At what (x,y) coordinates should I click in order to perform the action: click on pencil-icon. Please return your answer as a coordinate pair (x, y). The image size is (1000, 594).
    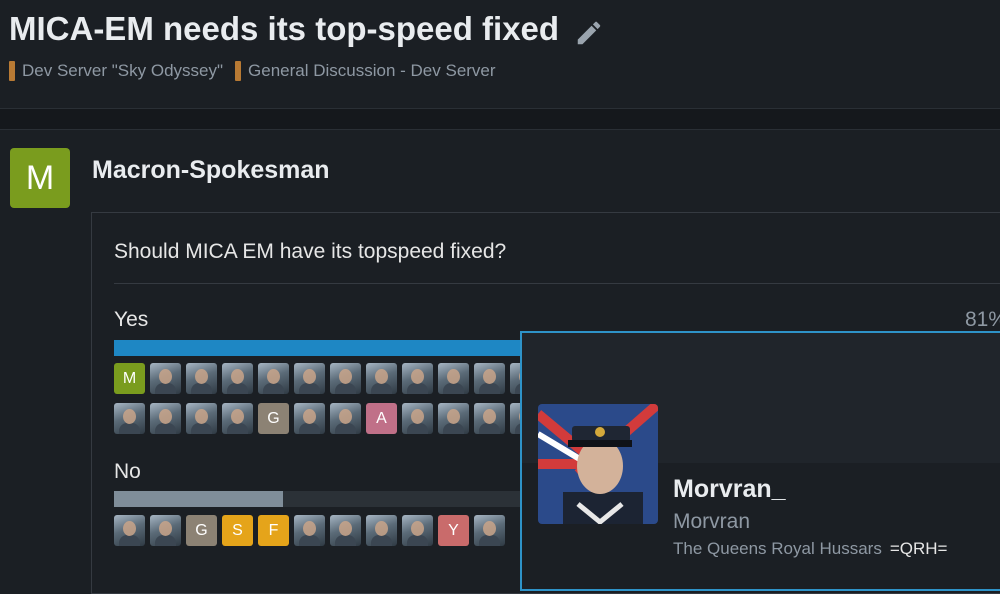
    Looking at the image, I should click on (589, 33).